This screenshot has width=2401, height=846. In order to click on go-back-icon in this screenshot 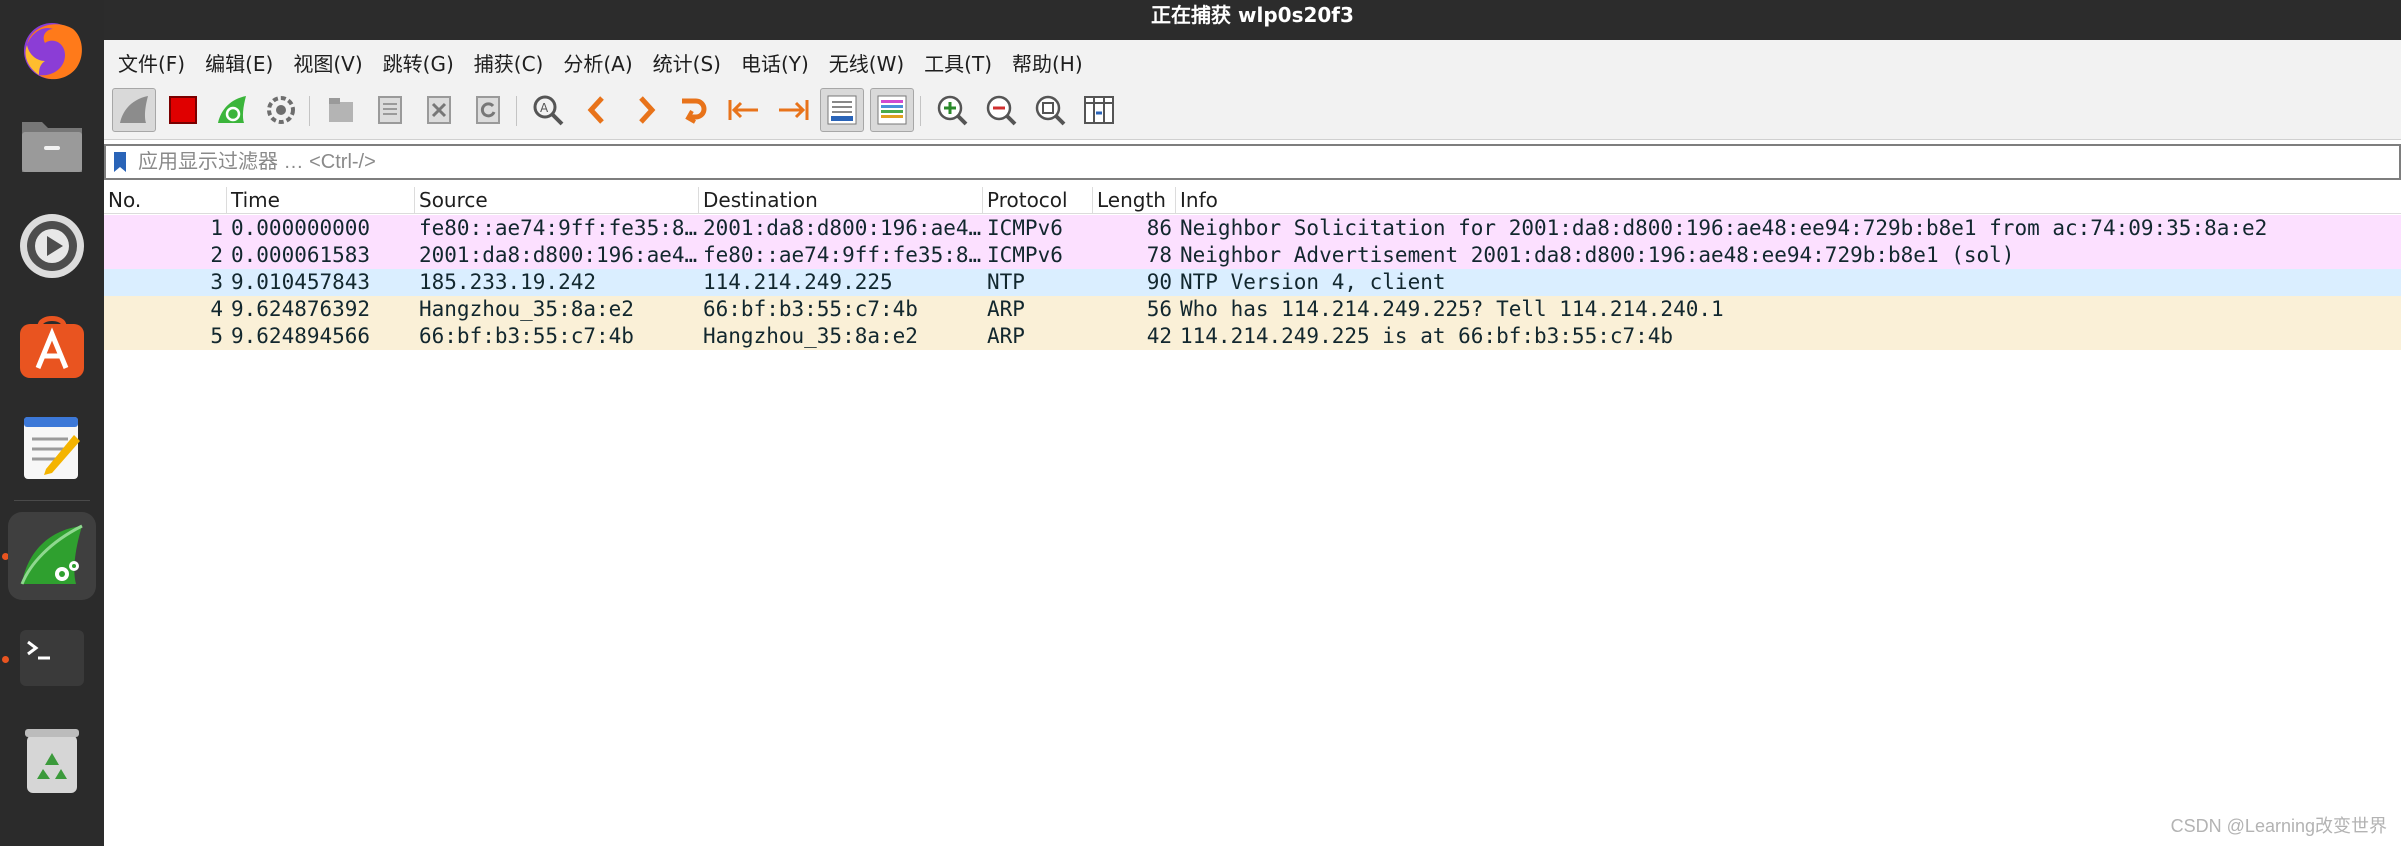, I will do `click(597, 110)`.